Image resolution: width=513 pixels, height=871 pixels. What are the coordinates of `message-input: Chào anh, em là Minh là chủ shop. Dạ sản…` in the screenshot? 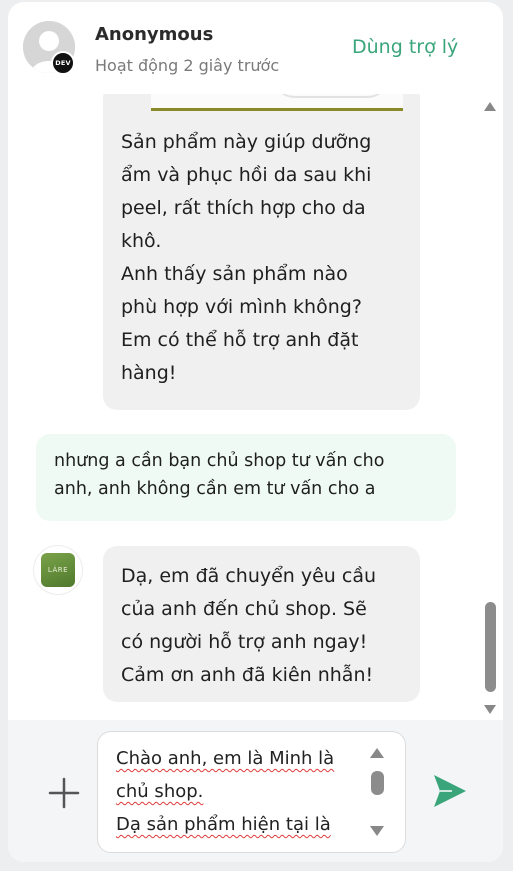 It's located at (251, 792).